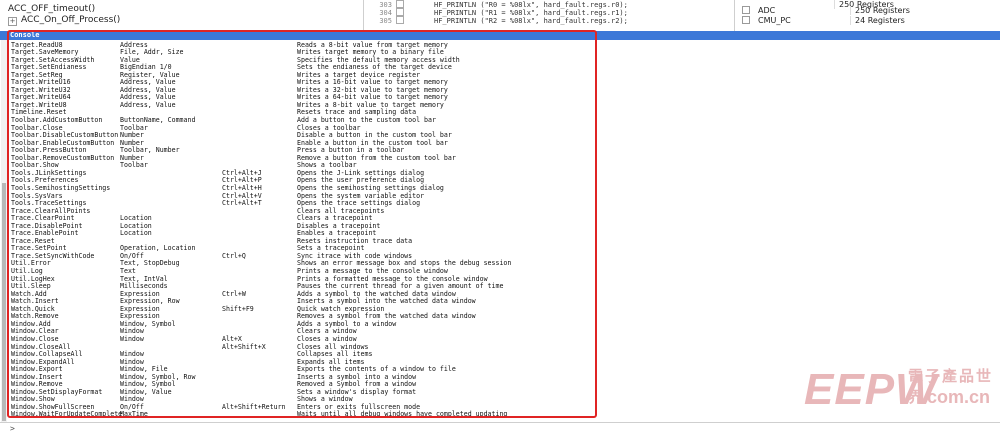 This screenshot has width=1000, height=435. What do you see at coordinates (71, 20) in the screenshot?
I see `tree-item-label: ACC_On_Off_Process()` at bounding box center [71, 20].